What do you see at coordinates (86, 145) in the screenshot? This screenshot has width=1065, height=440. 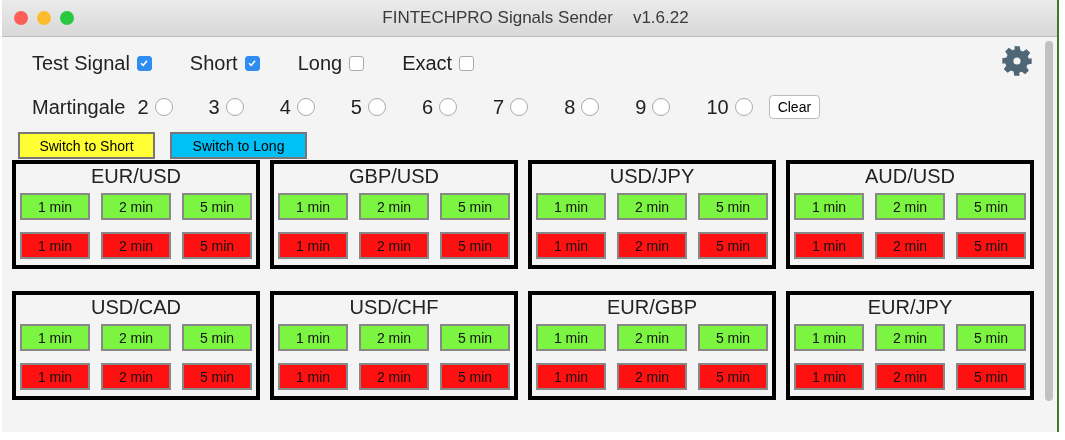 I see `switch-button: Switch to Short` at bounding box center [86, 145].